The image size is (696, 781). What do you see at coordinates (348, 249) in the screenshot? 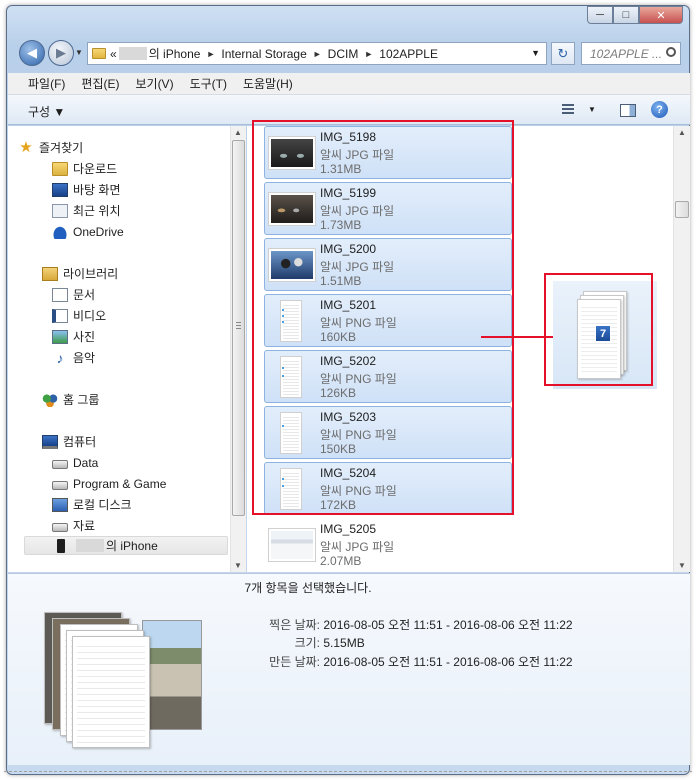
I see `file-name: IMG_5200` at bounding box center [348, 249].